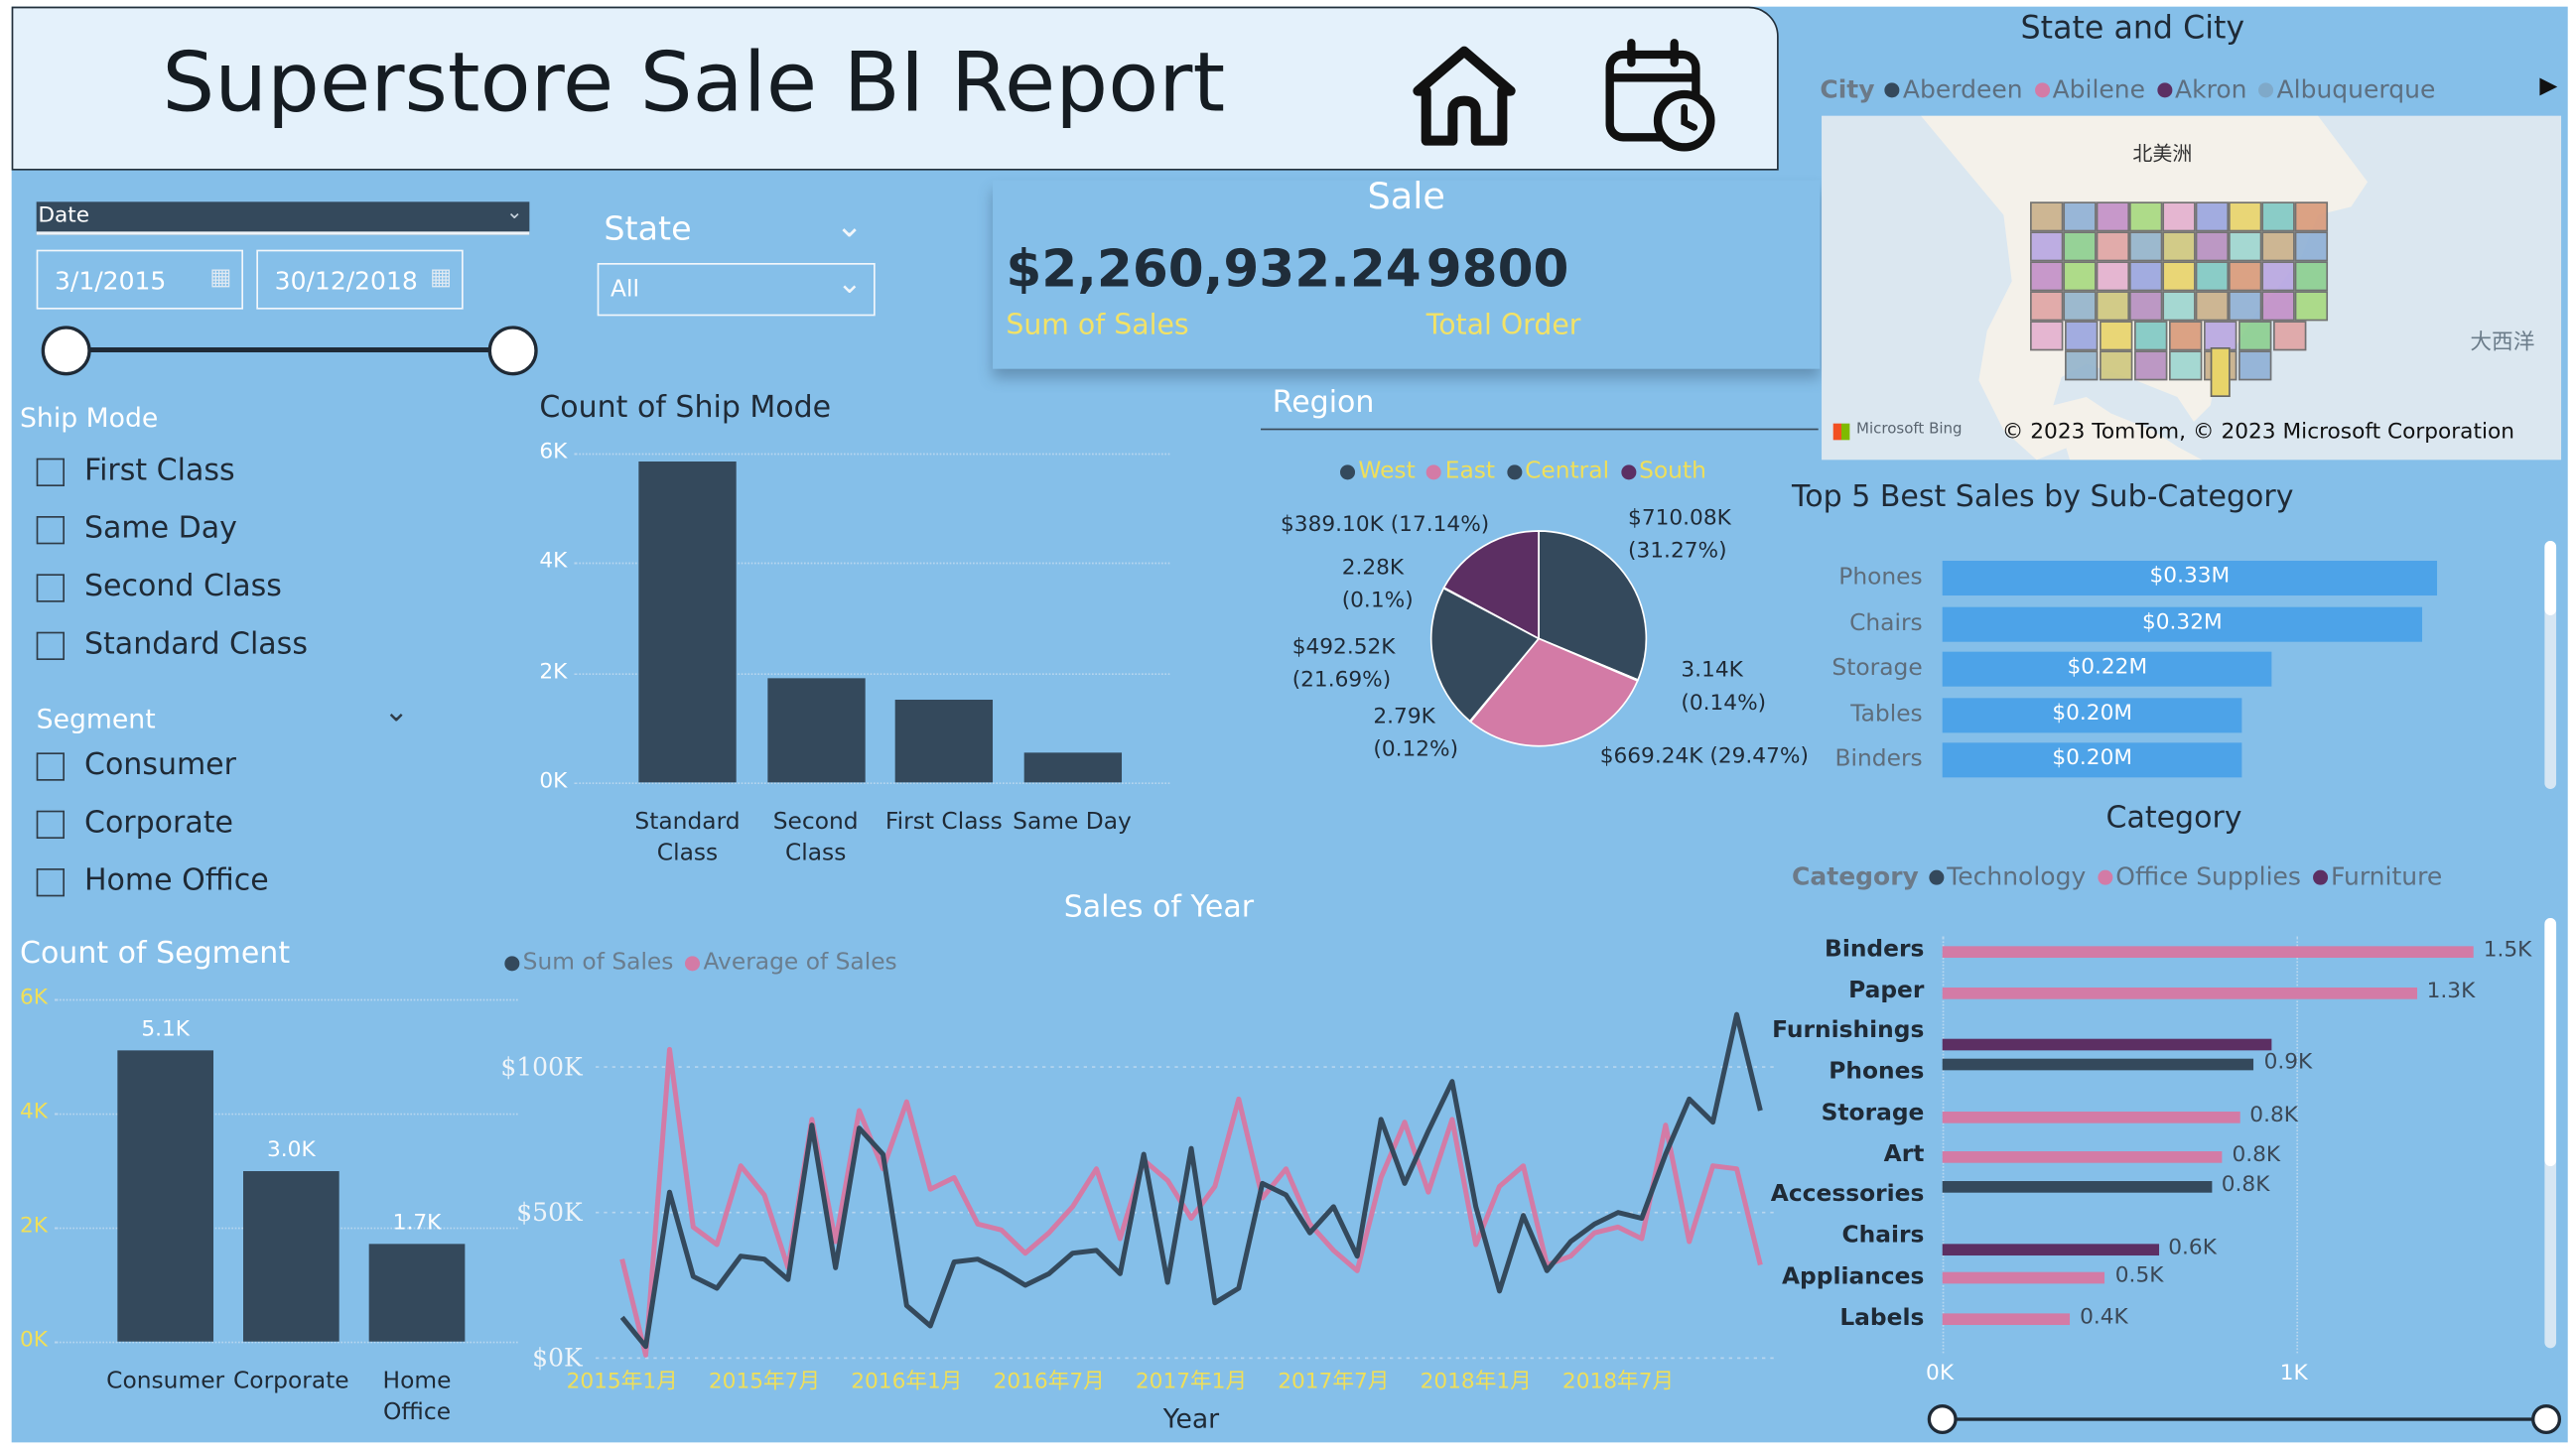 The image size is (2576, 1451). What do you see at coordinates (2451, 992) in the screenshot?
I see `data-label: 1.3K` at bounding box center [2451, 992].